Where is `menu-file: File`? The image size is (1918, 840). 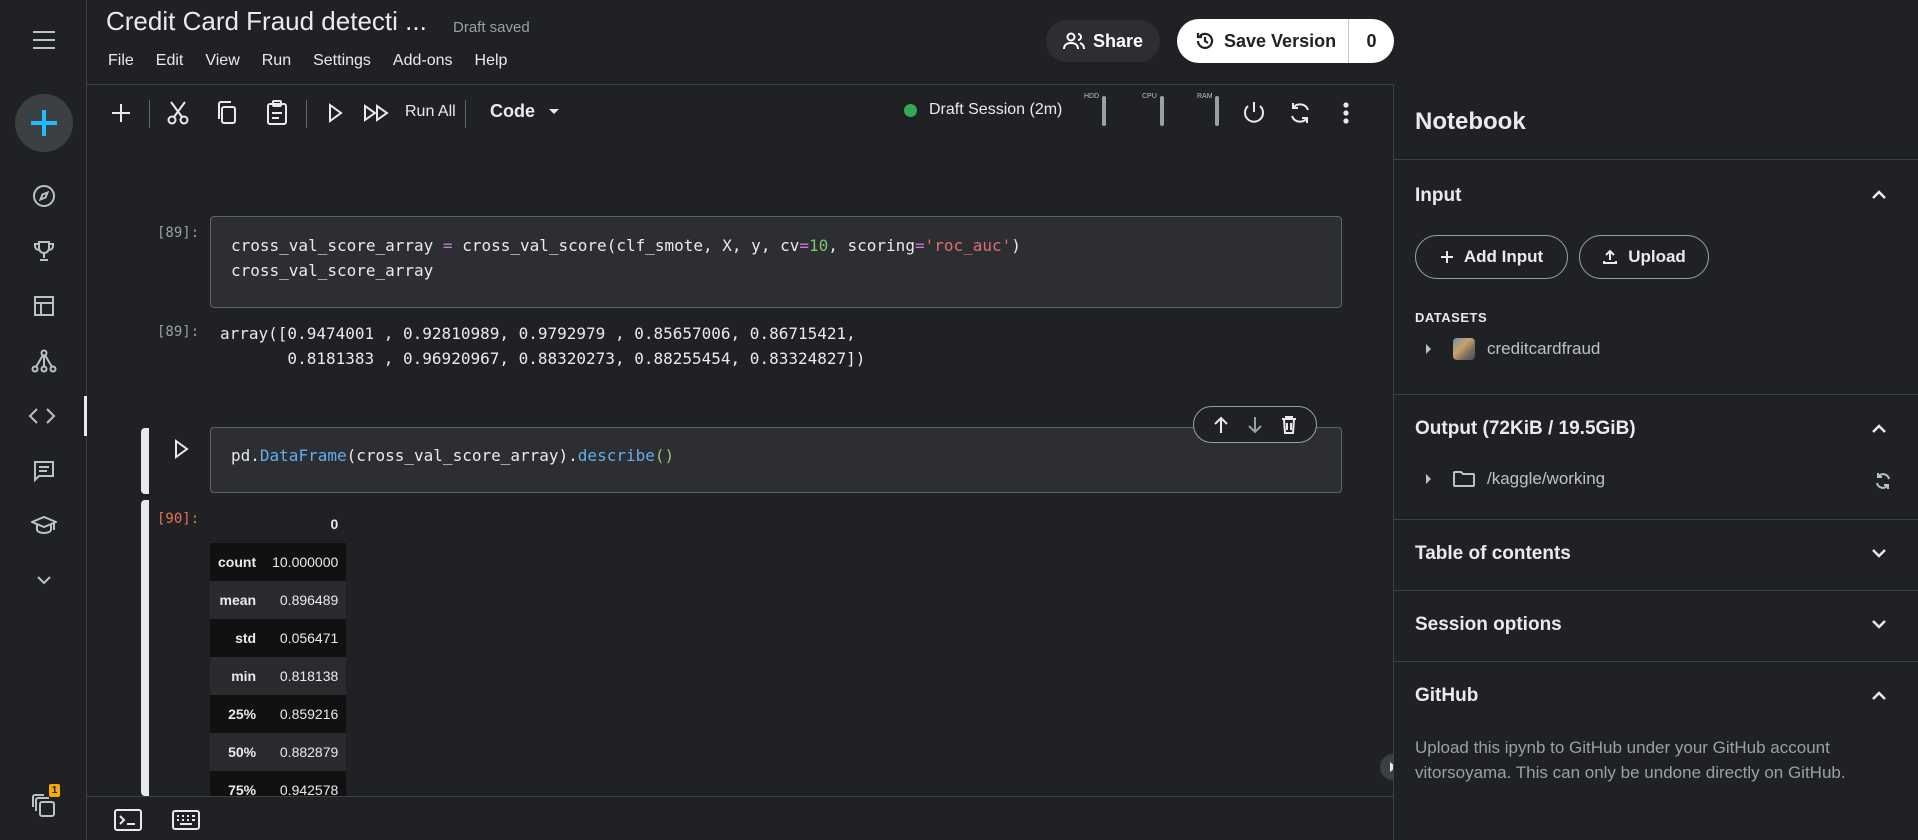 menu-file: File is located at coordinates (121, 61).